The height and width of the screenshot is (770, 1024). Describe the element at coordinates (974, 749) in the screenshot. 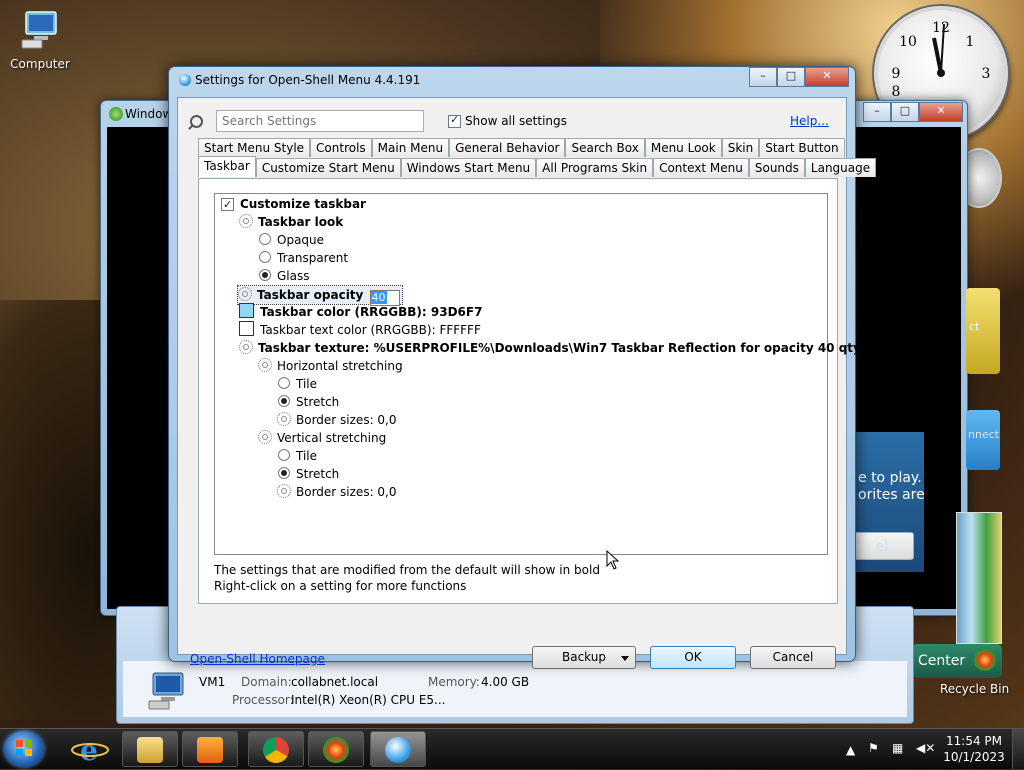

I see `taskbar-clock: 11:54 PM 10/1/2023` at that location.